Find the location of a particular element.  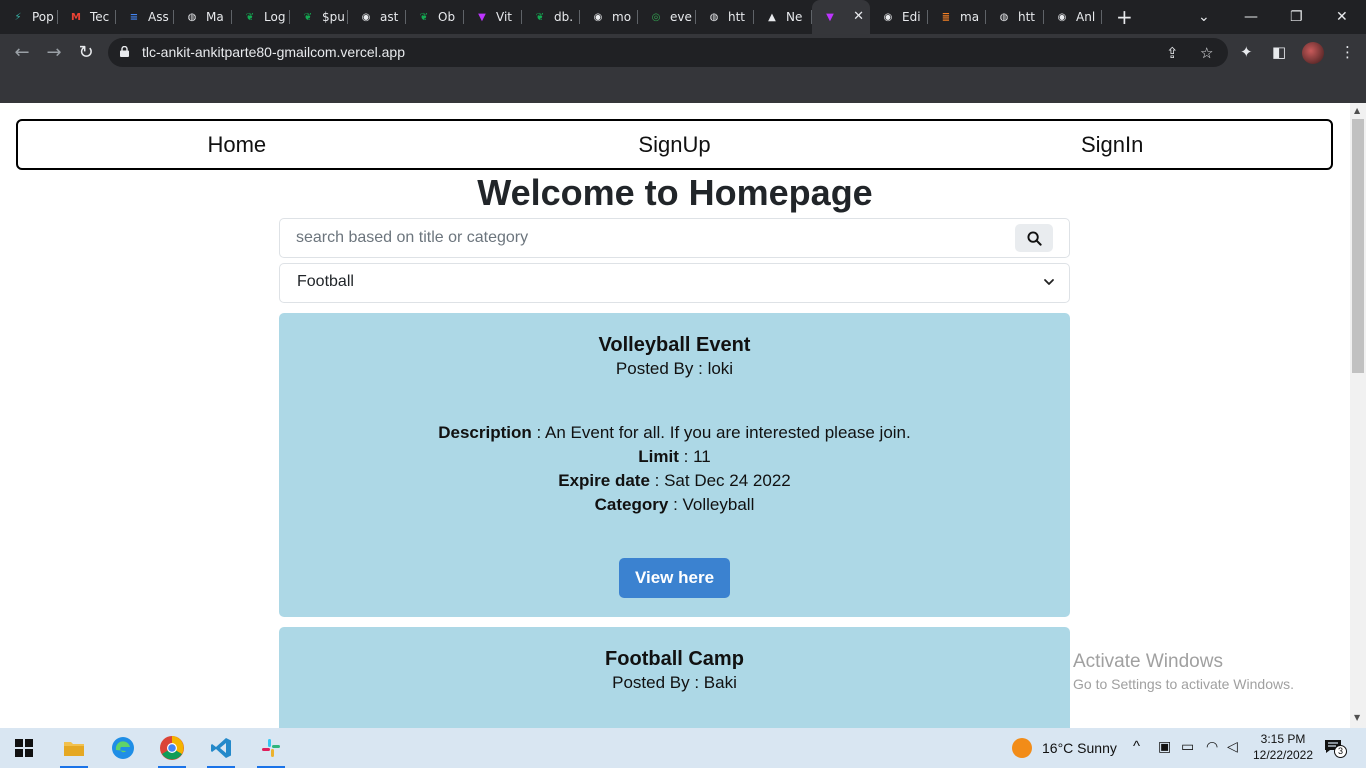

reload-icon: ↻ is located at coordinates (86, 52).